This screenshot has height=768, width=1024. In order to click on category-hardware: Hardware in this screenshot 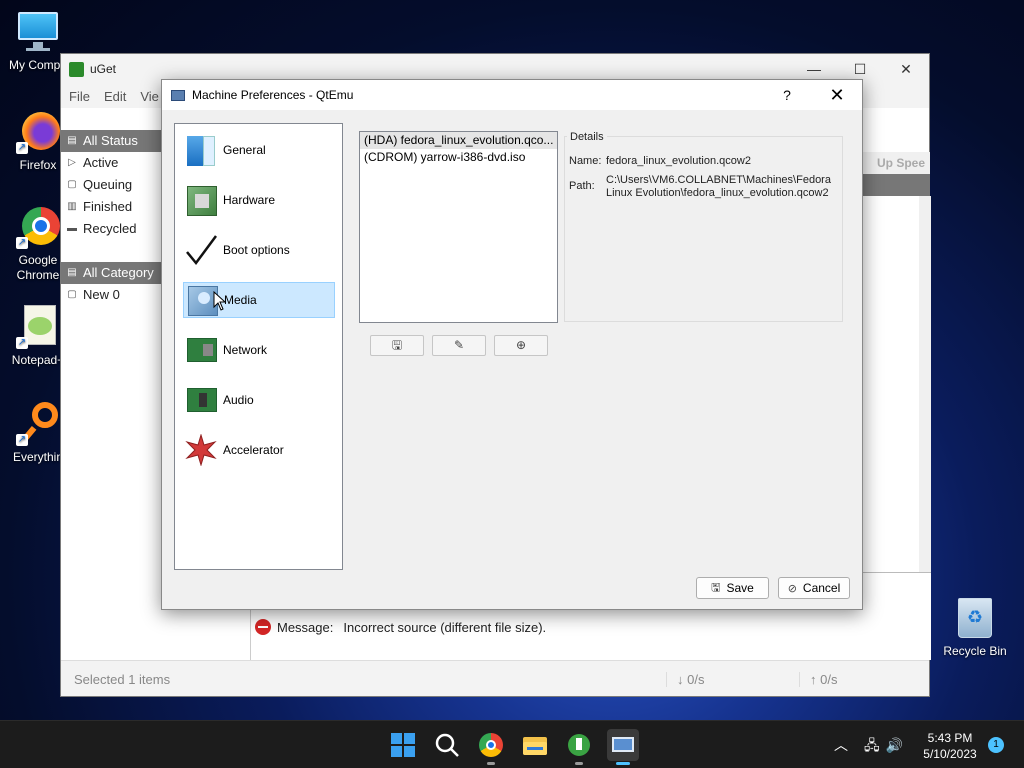, I will do `click(259, 200)`.